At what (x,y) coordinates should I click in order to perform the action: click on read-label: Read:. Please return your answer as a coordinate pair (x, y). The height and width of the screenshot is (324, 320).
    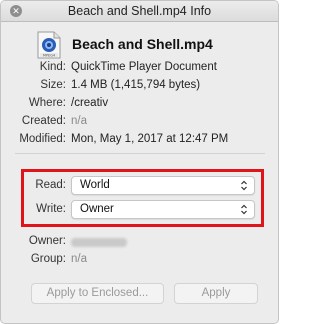
    Looking at the image, I should click on (50, 185).